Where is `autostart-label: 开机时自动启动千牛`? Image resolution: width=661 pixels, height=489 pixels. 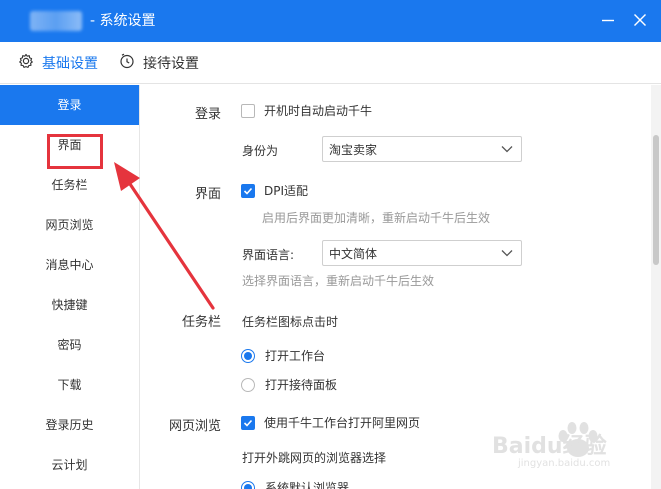 autostart-label: 开机时自动启动千牛 is located at coordinates (318, 111).